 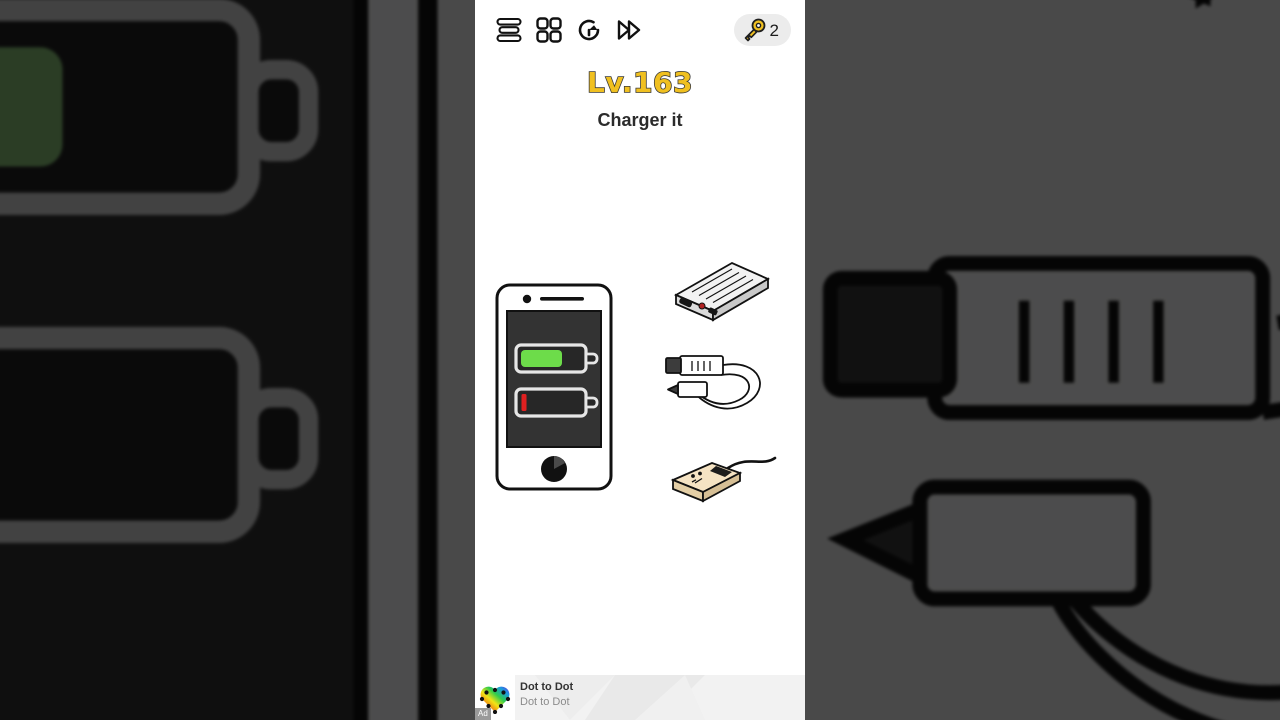 I want to click on grid-levels-icon, so click(x=549, y=30).